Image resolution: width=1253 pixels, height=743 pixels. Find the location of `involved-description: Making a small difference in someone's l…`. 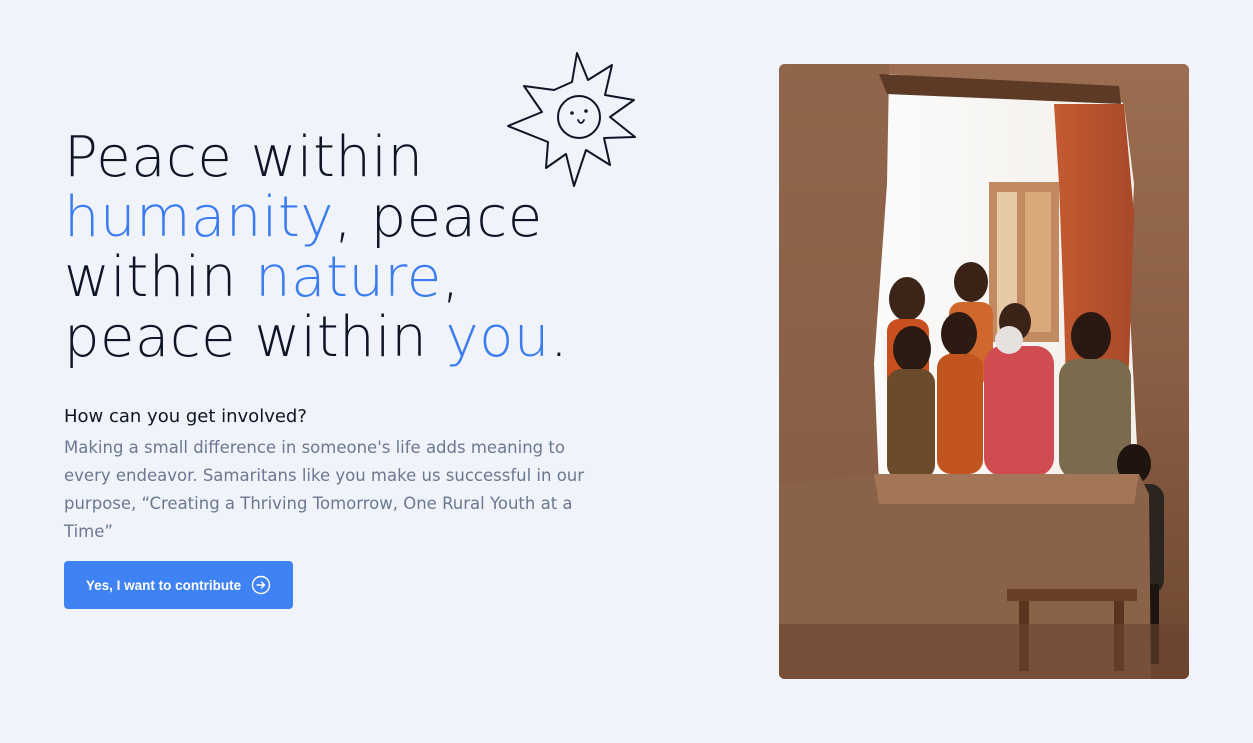

involved-description: Making a small difference in someone's l… is located at coordinates (324, 489).